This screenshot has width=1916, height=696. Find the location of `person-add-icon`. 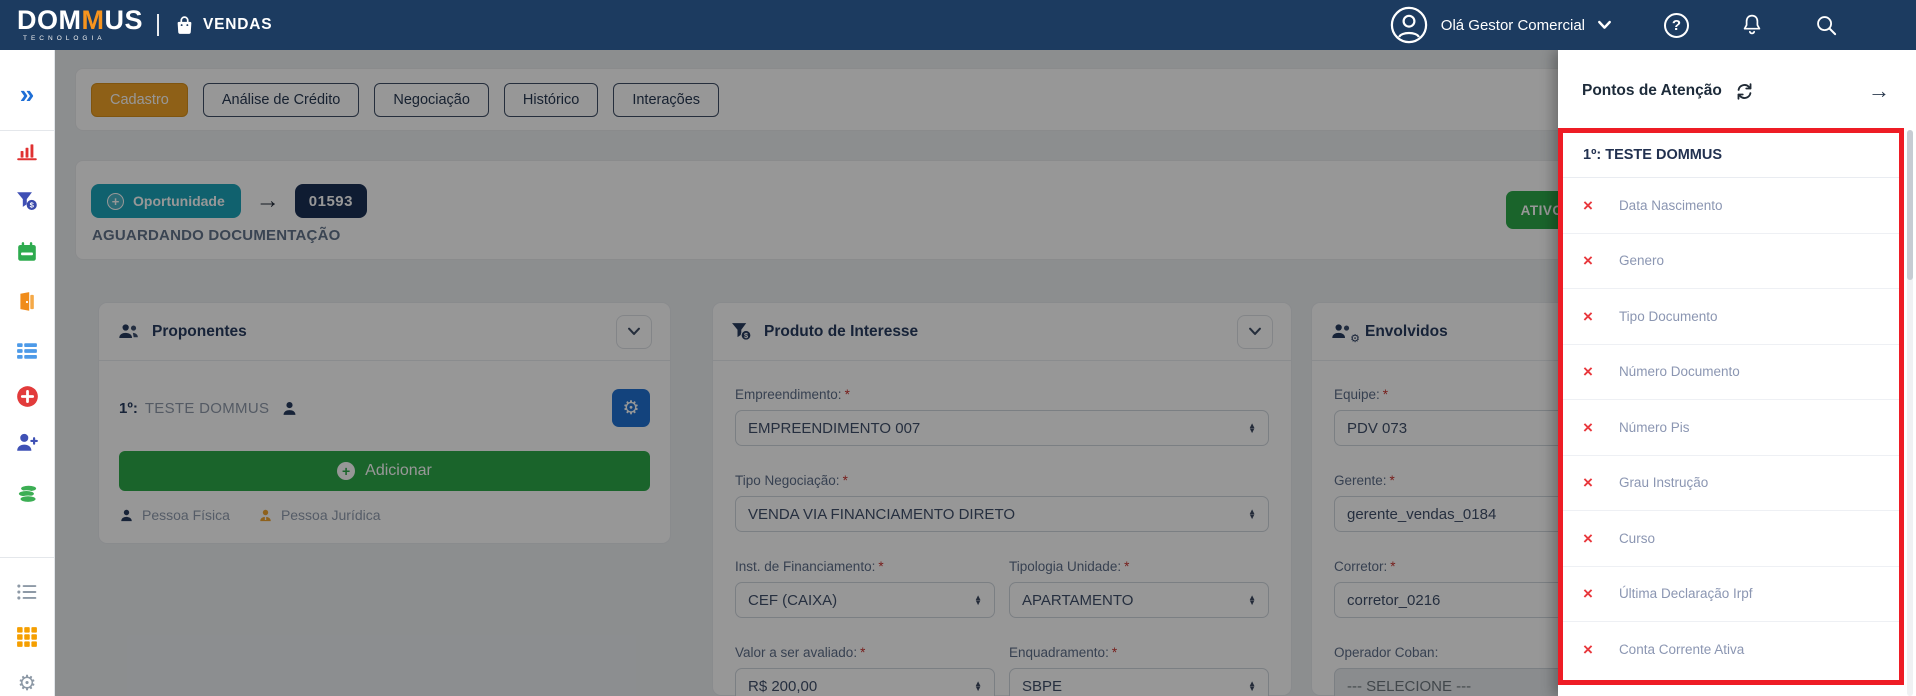

person-add-icon is located at coordinates (27, 442).